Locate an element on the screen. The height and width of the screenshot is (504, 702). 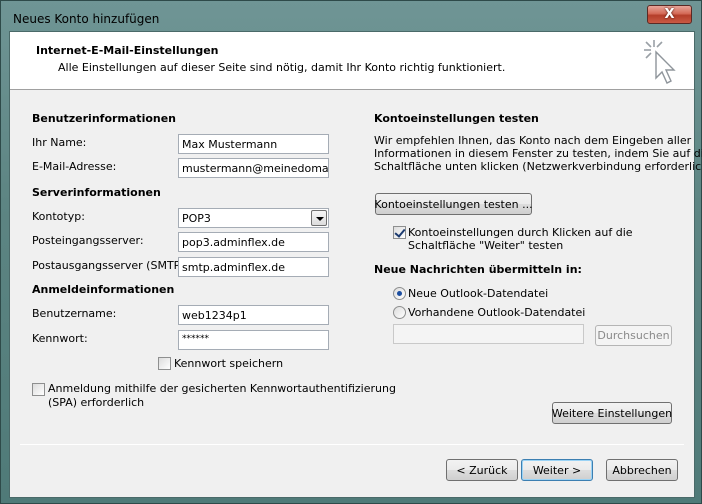
cursor-sparkle-icon is located at coordinates (660, 62).